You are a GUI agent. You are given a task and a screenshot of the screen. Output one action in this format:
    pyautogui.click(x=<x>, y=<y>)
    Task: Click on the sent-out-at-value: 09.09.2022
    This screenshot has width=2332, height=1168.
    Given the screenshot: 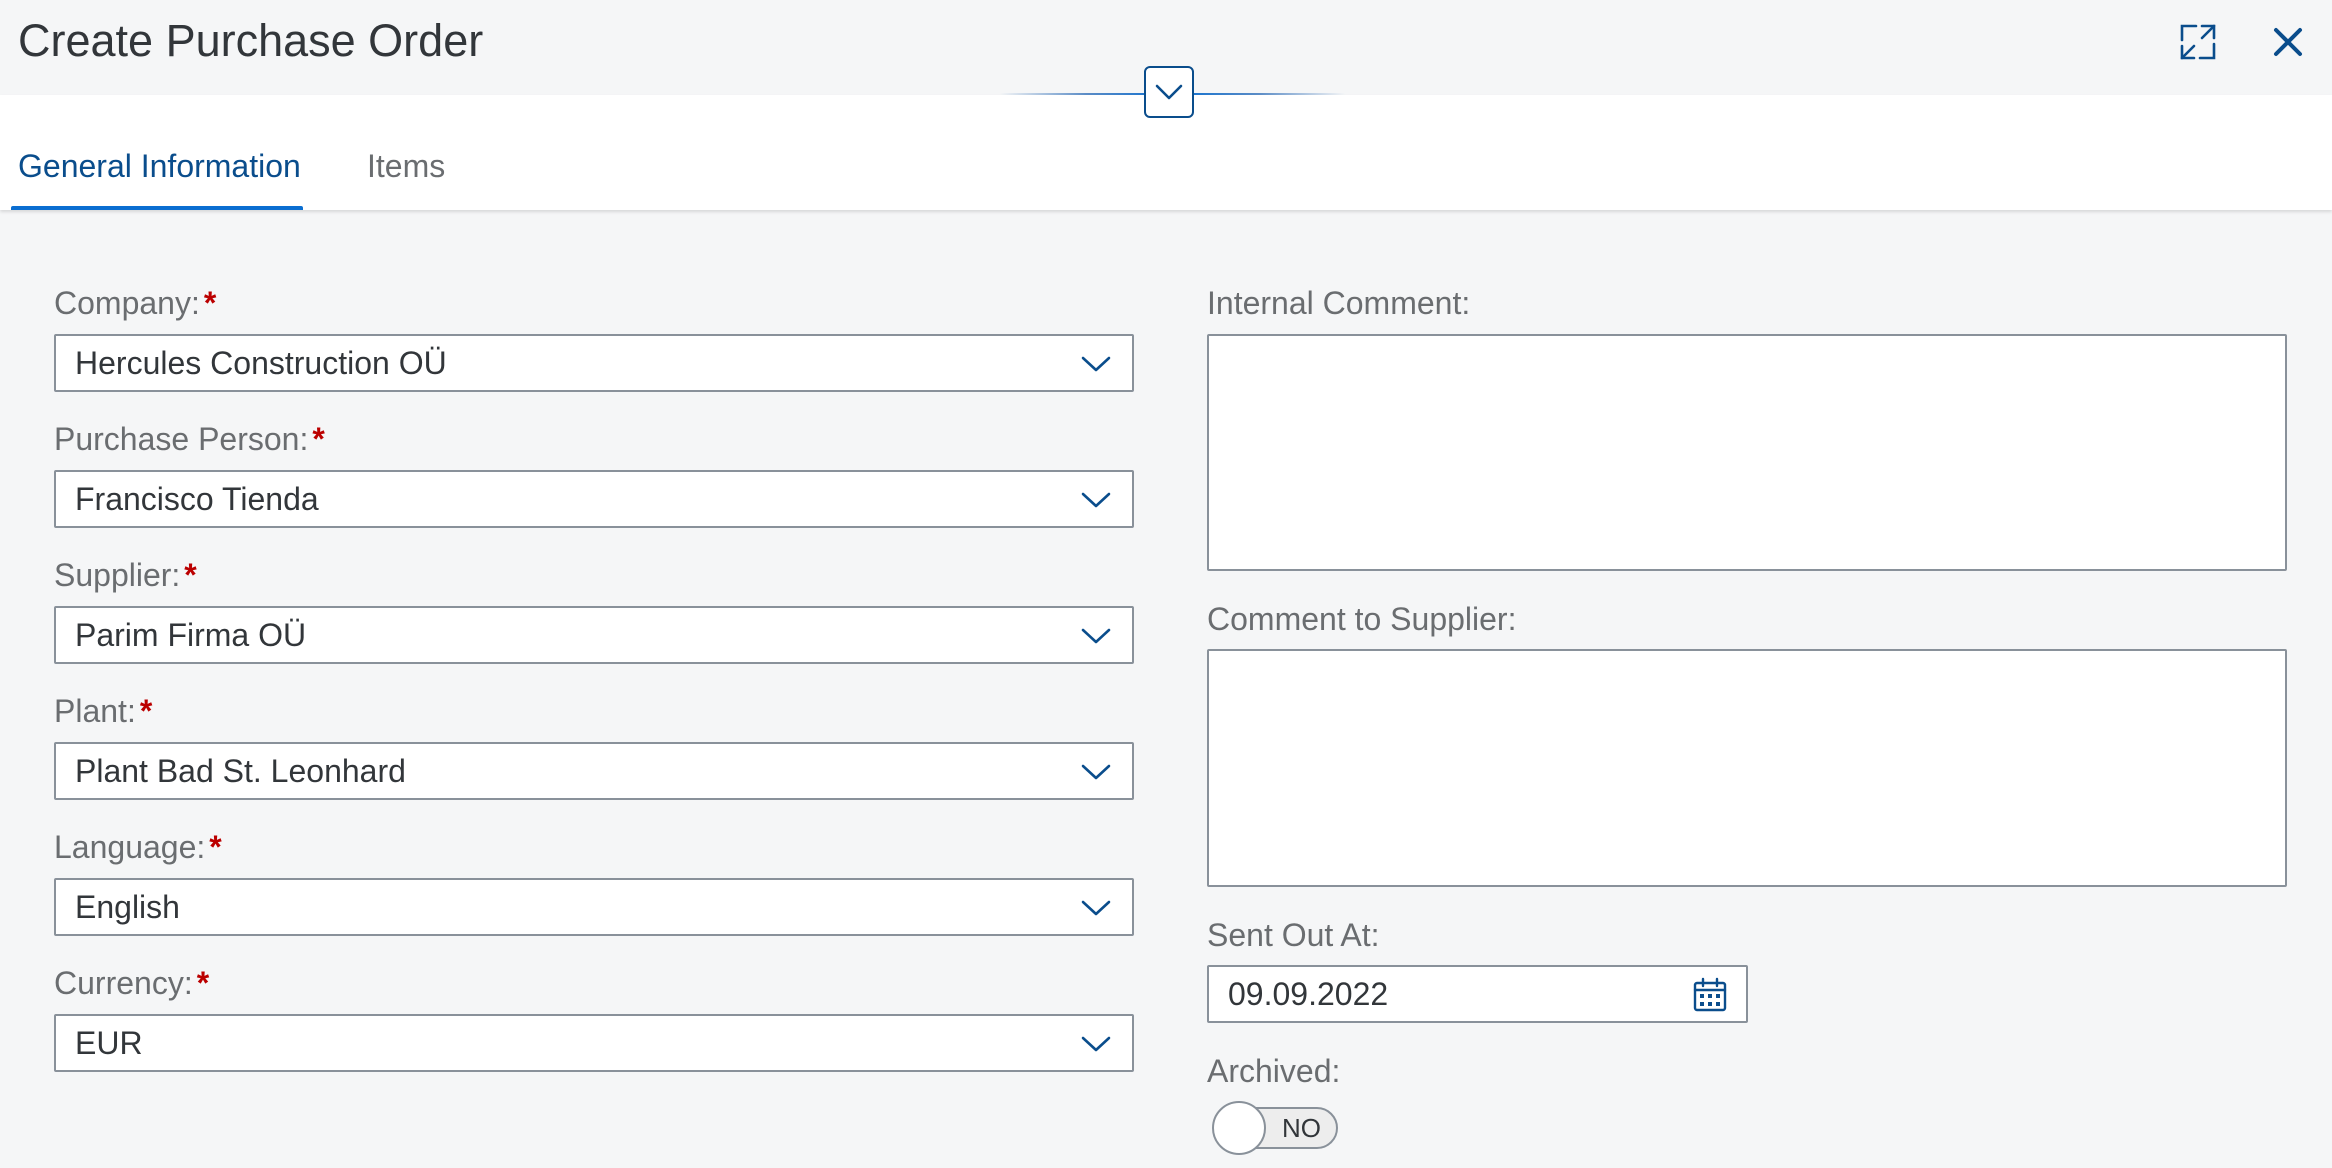 What is the action you would take?
    pyautogui.click(x=1308, y=994)
    